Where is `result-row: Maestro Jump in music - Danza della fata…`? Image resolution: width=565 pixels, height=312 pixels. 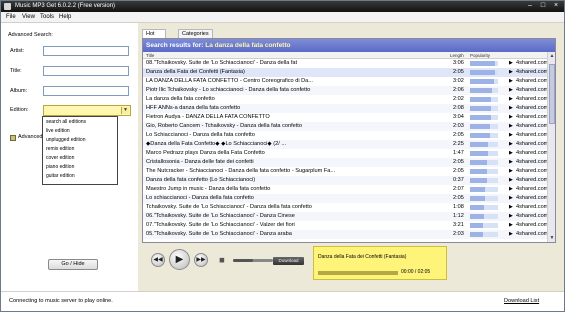 result-row: Maestro Jump in music - Danza della fata… is located at coordinates (345, 189).